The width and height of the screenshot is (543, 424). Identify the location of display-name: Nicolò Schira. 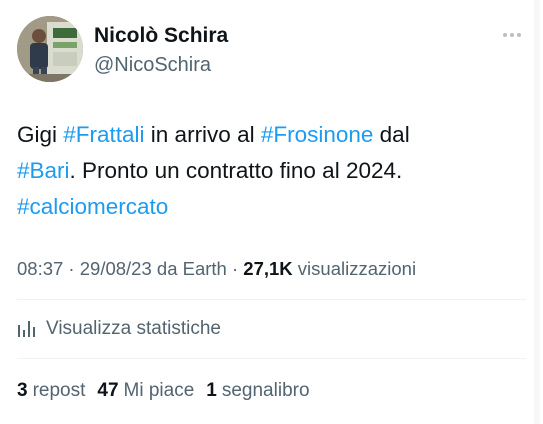
(161, 36).